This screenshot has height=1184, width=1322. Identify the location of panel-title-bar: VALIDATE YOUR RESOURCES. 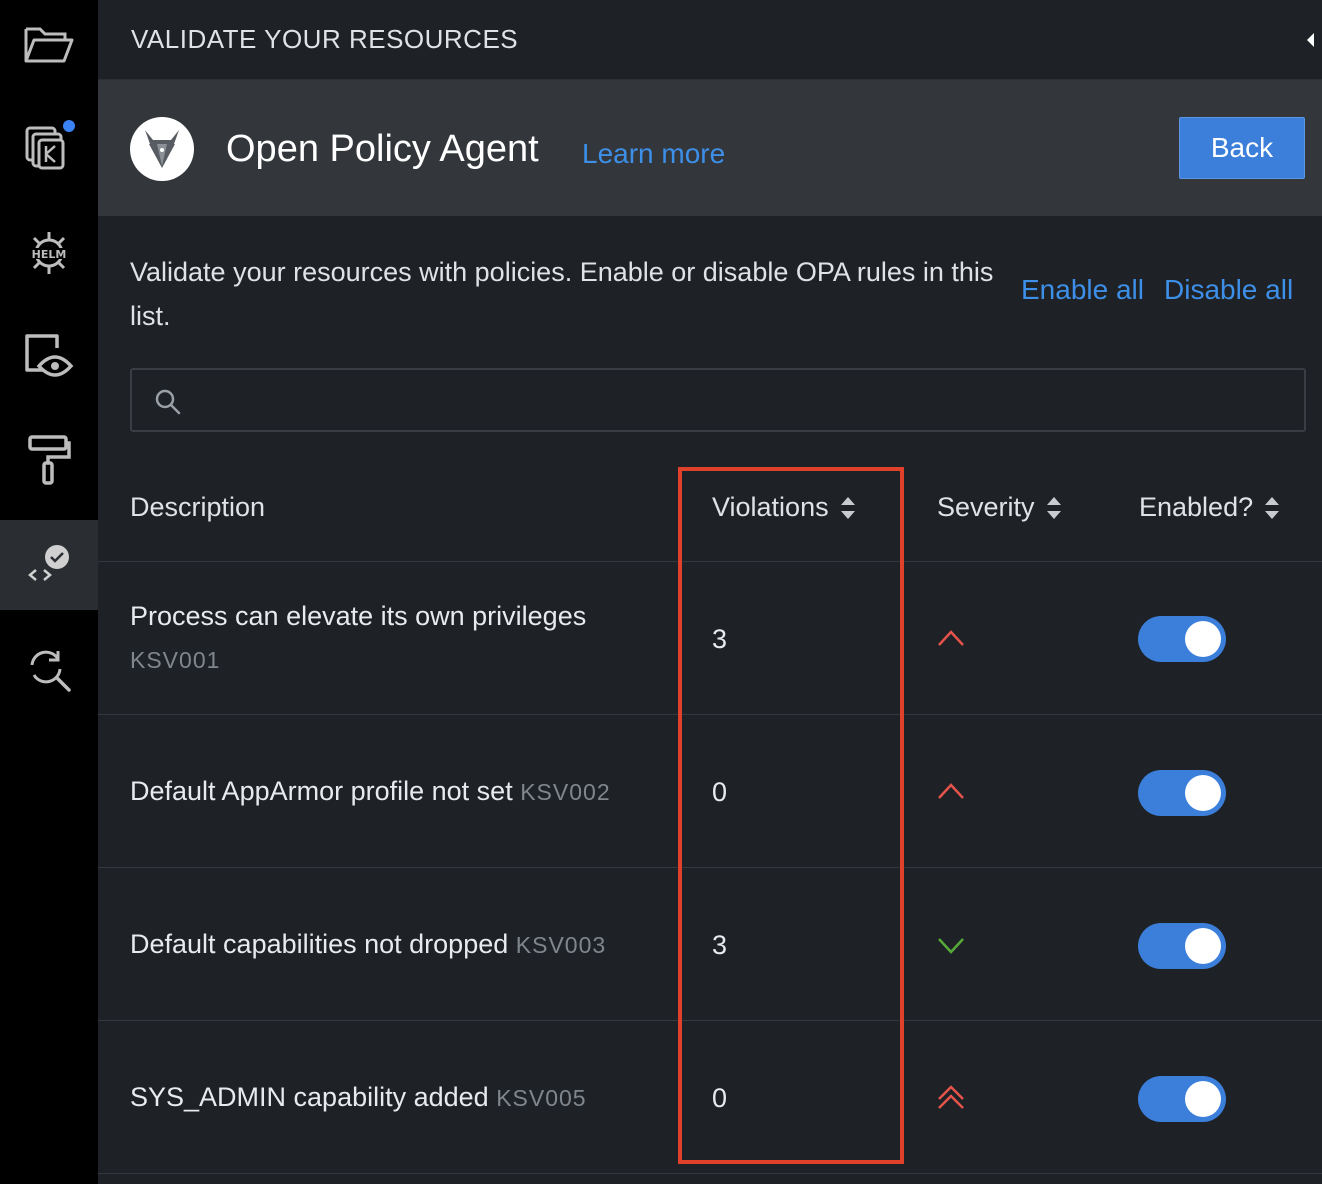
(710, 40).